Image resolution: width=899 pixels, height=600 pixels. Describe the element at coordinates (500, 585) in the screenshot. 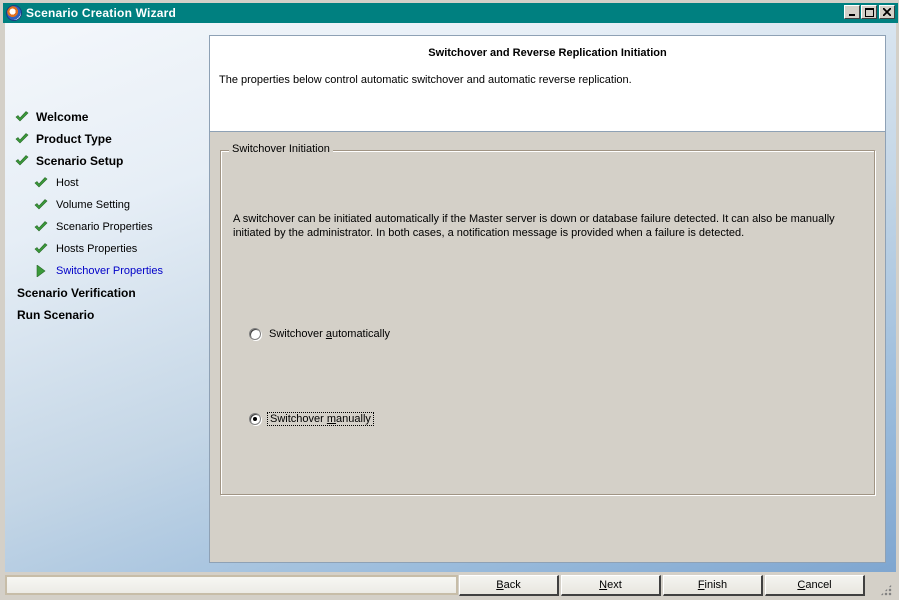

I see `accelerator: B` at that location.